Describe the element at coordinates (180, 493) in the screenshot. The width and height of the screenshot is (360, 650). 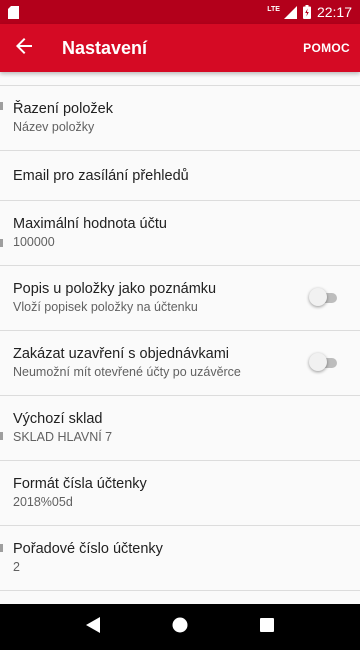
I see `setting-item-receipt-number-format: Formát čísla účtenky 2018%05d` at that location.